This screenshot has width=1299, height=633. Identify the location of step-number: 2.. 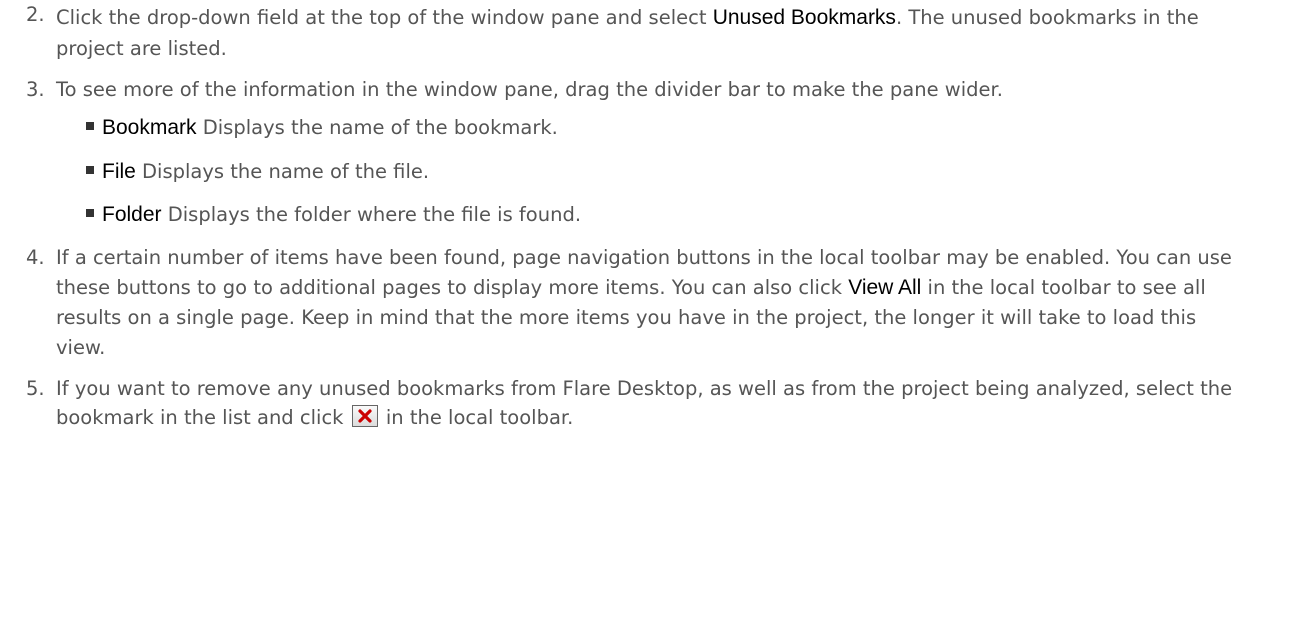
(35, 14).